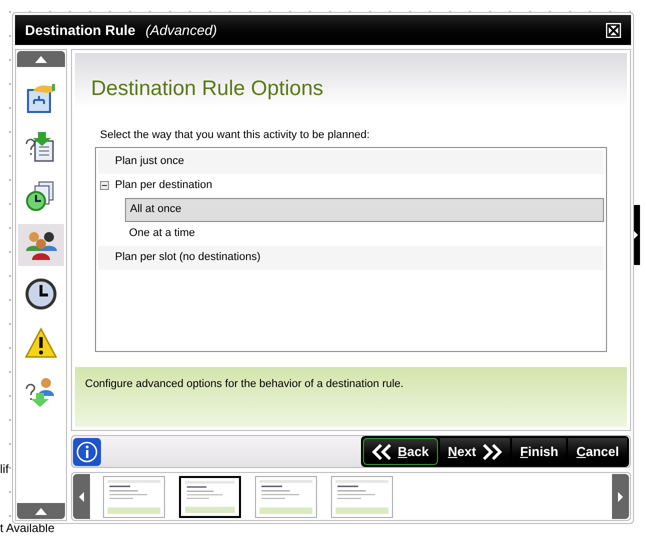 The width and height of the screenshot is (646, 537). Describe the element at coordinates (245, 384) in the screenshot. I see `description-text: Configure advanced options for the behavior of a destination rule.` at that location.